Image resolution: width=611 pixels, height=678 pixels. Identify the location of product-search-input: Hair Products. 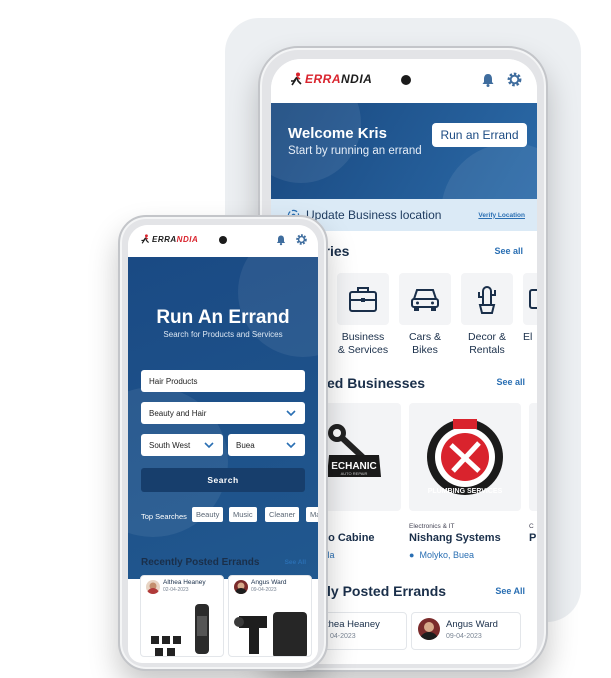
(223, 381).